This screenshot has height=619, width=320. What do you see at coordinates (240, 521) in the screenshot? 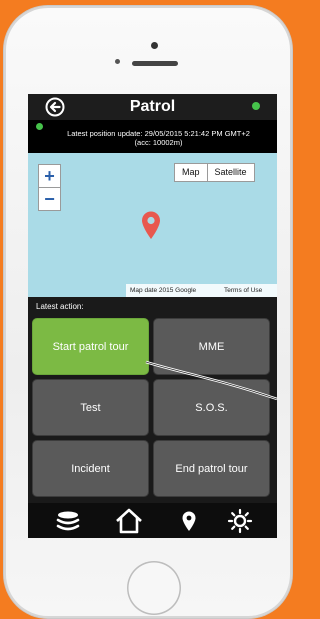
I see `brightness-icon` at bounding box center [240, 521].